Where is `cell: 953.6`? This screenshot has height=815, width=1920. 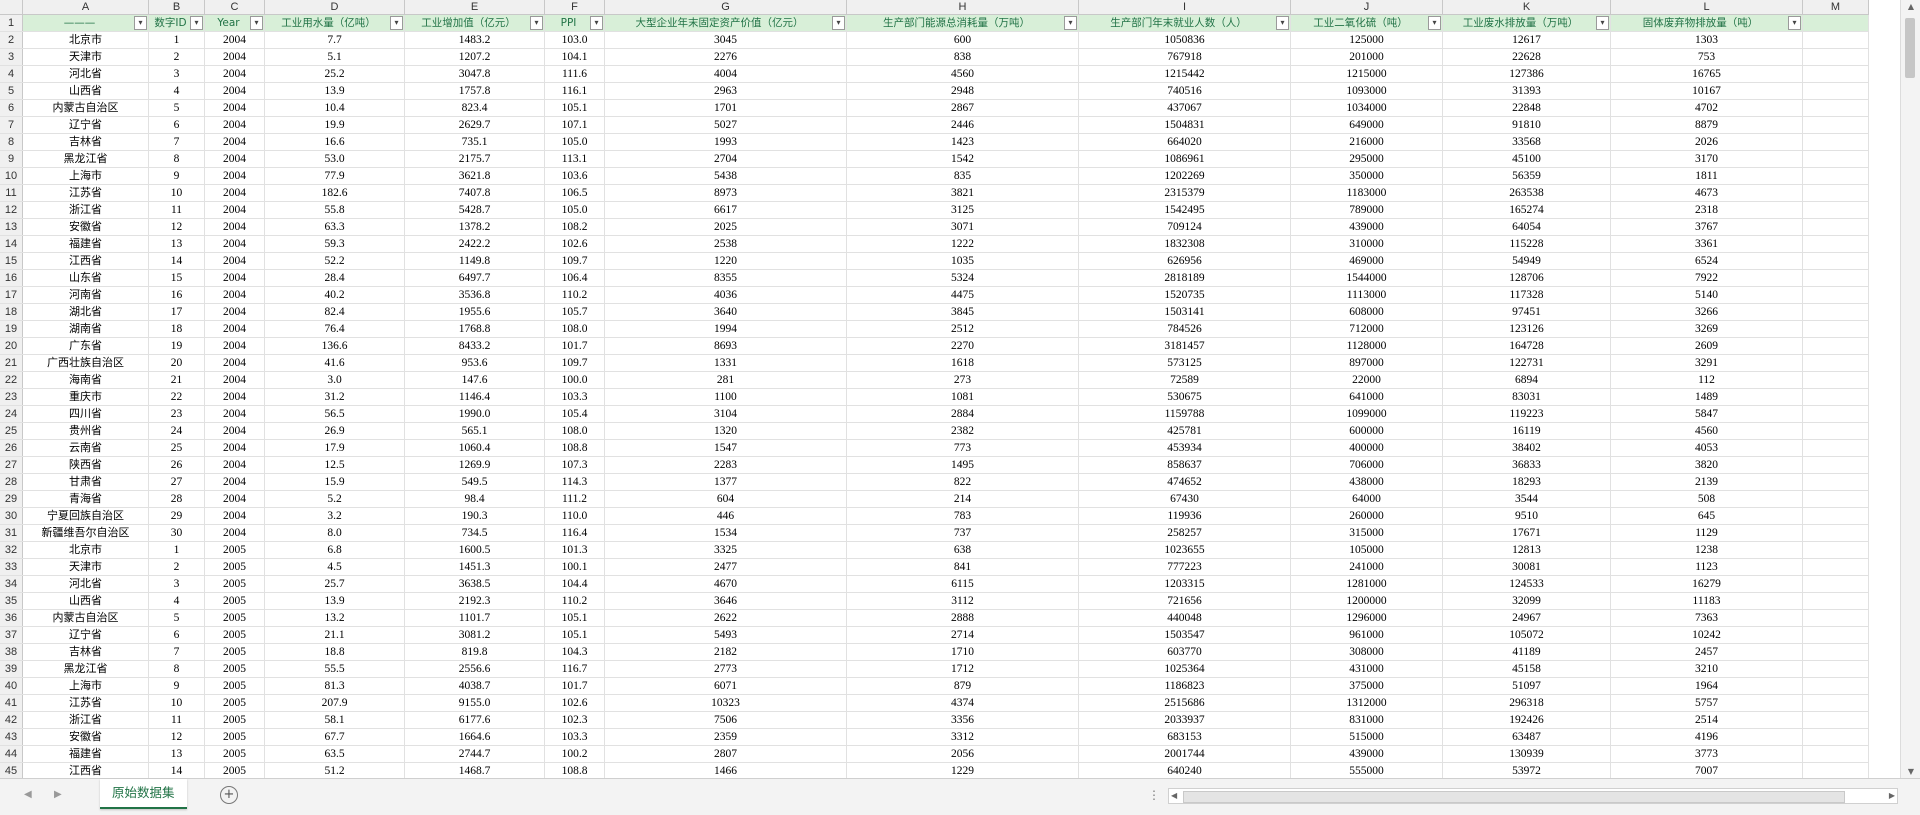
cell: 953.6 is located at coordinates (474, 363).